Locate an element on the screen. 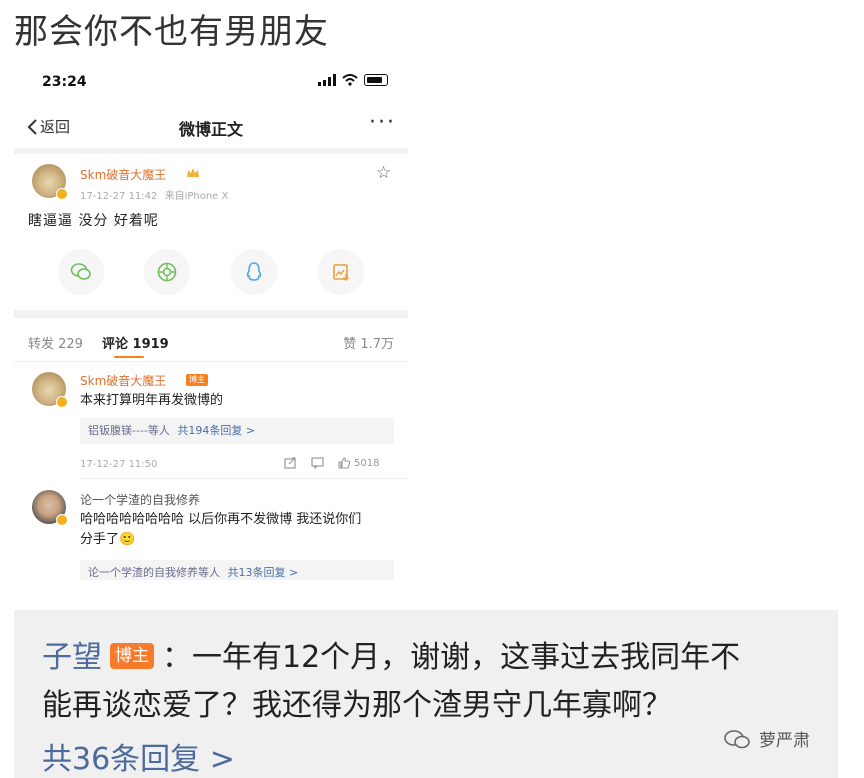  save-image-button is located at coordinates (341, 272).